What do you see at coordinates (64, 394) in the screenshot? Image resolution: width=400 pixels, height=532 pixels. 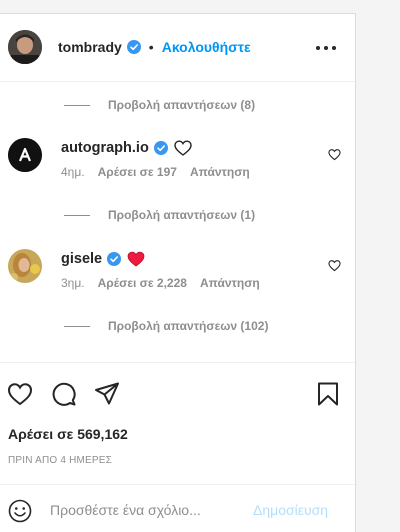 I see `comment-icon` at bounding box center [64, 394].